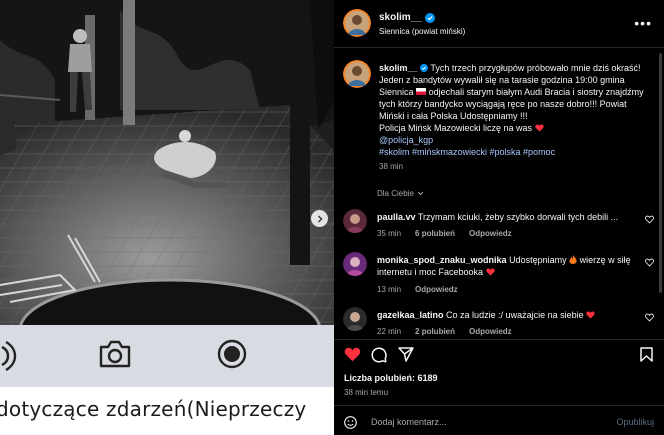 This screenshot has height=435, width=664. What do you see at coordinates (9, 356) in the screenshot?
I see `speaker-icon` at bounding box center [9, 356].